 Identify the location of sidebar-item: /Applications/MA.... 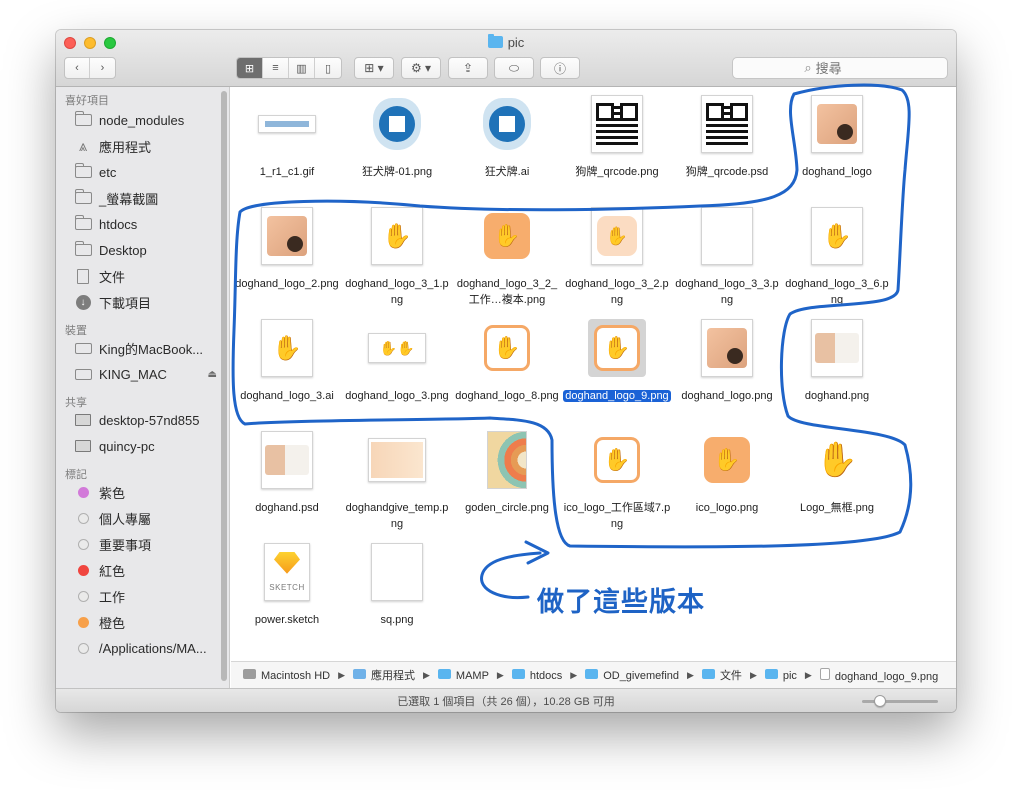
(142, 648).